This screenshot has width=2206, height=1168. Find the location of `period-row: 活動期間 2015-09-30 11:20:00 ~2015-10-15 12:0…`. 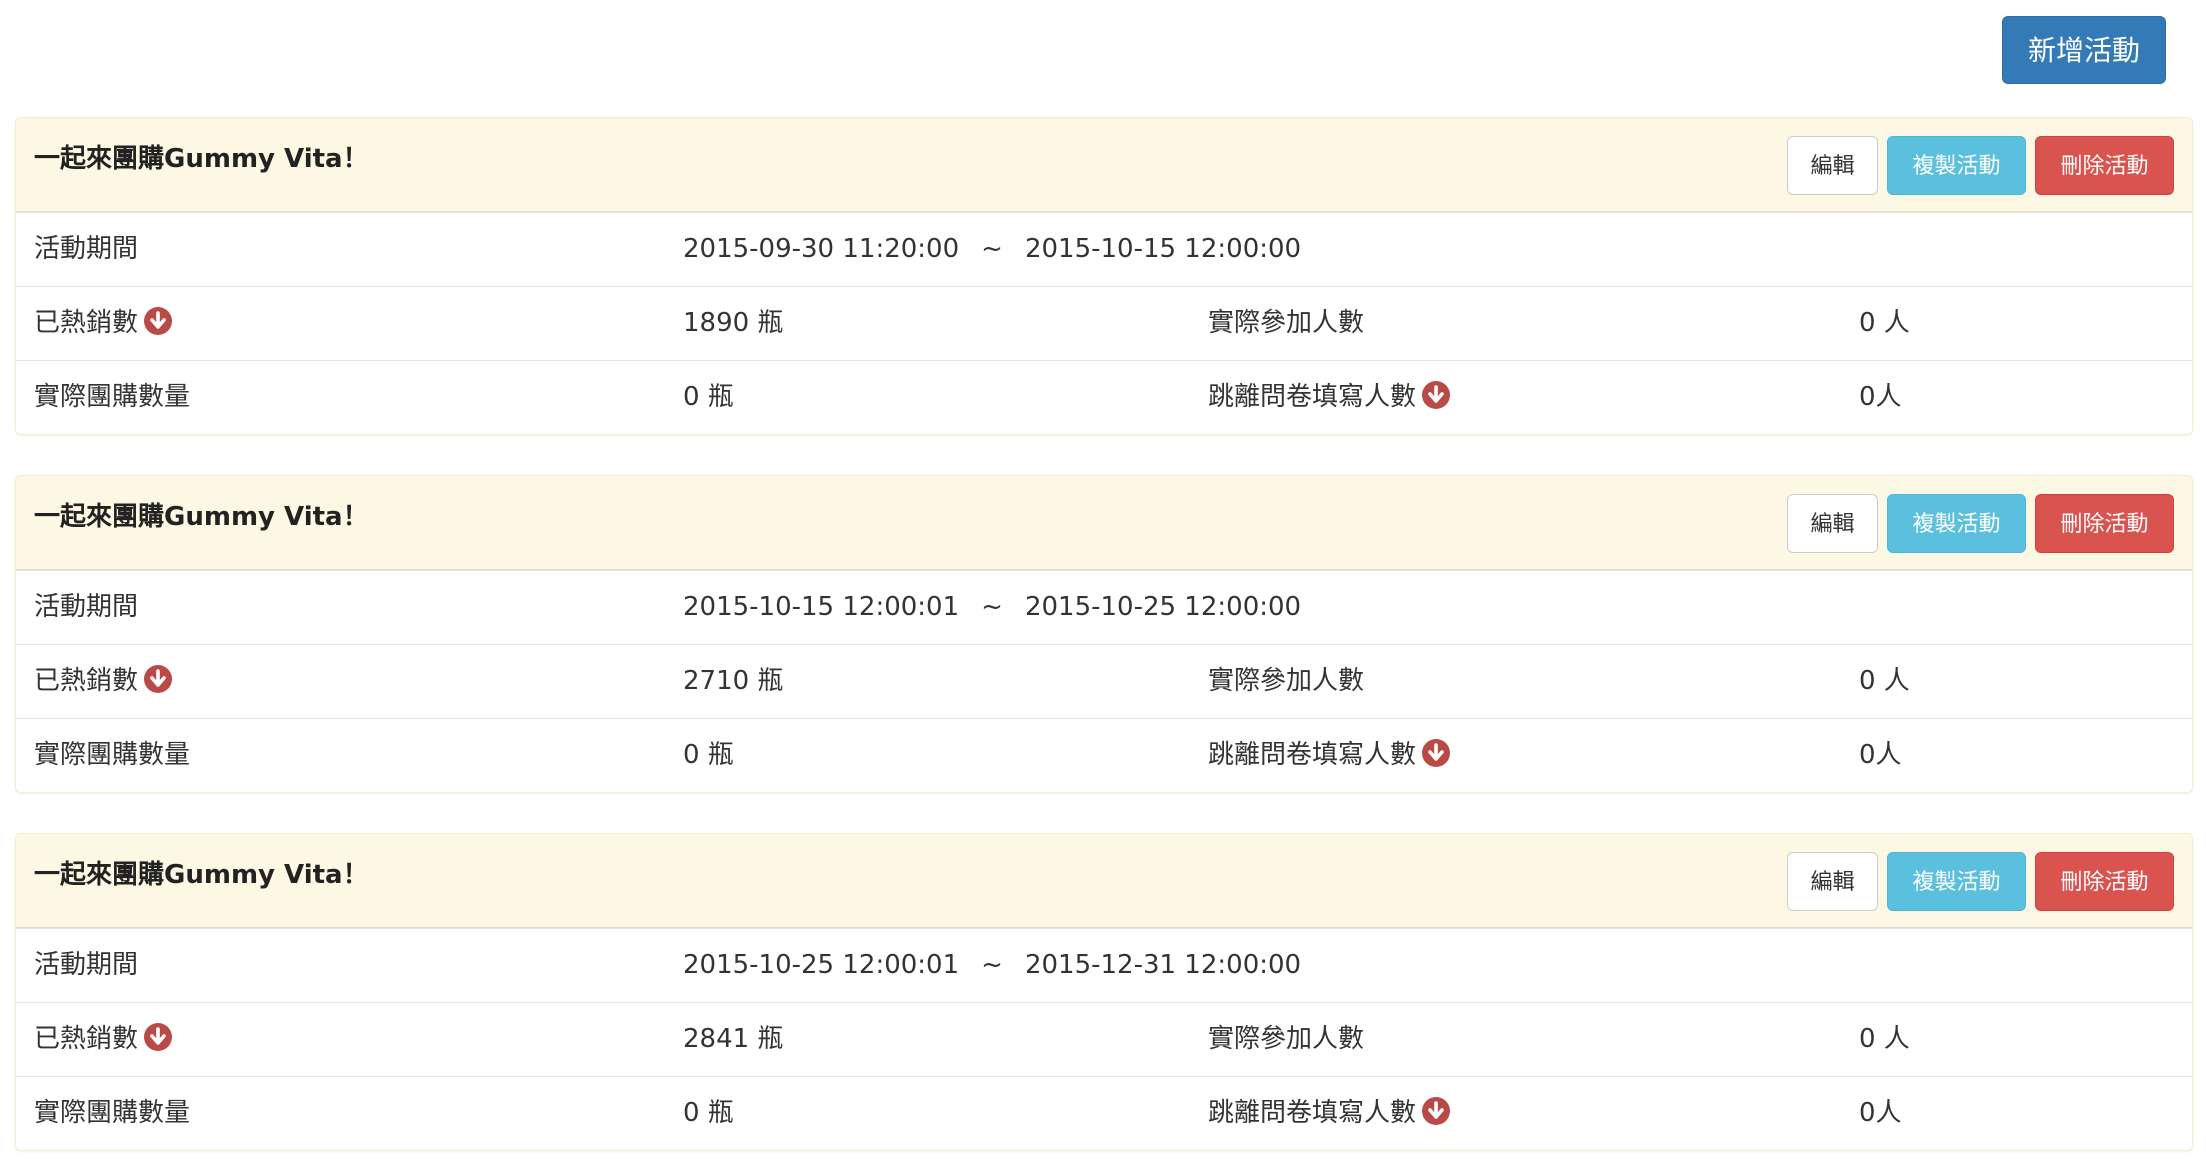

period-row: 活動期間 2015-09-30 11:20:00 ~2015-10-15 12:0… is located at coordinates (1104, 249).